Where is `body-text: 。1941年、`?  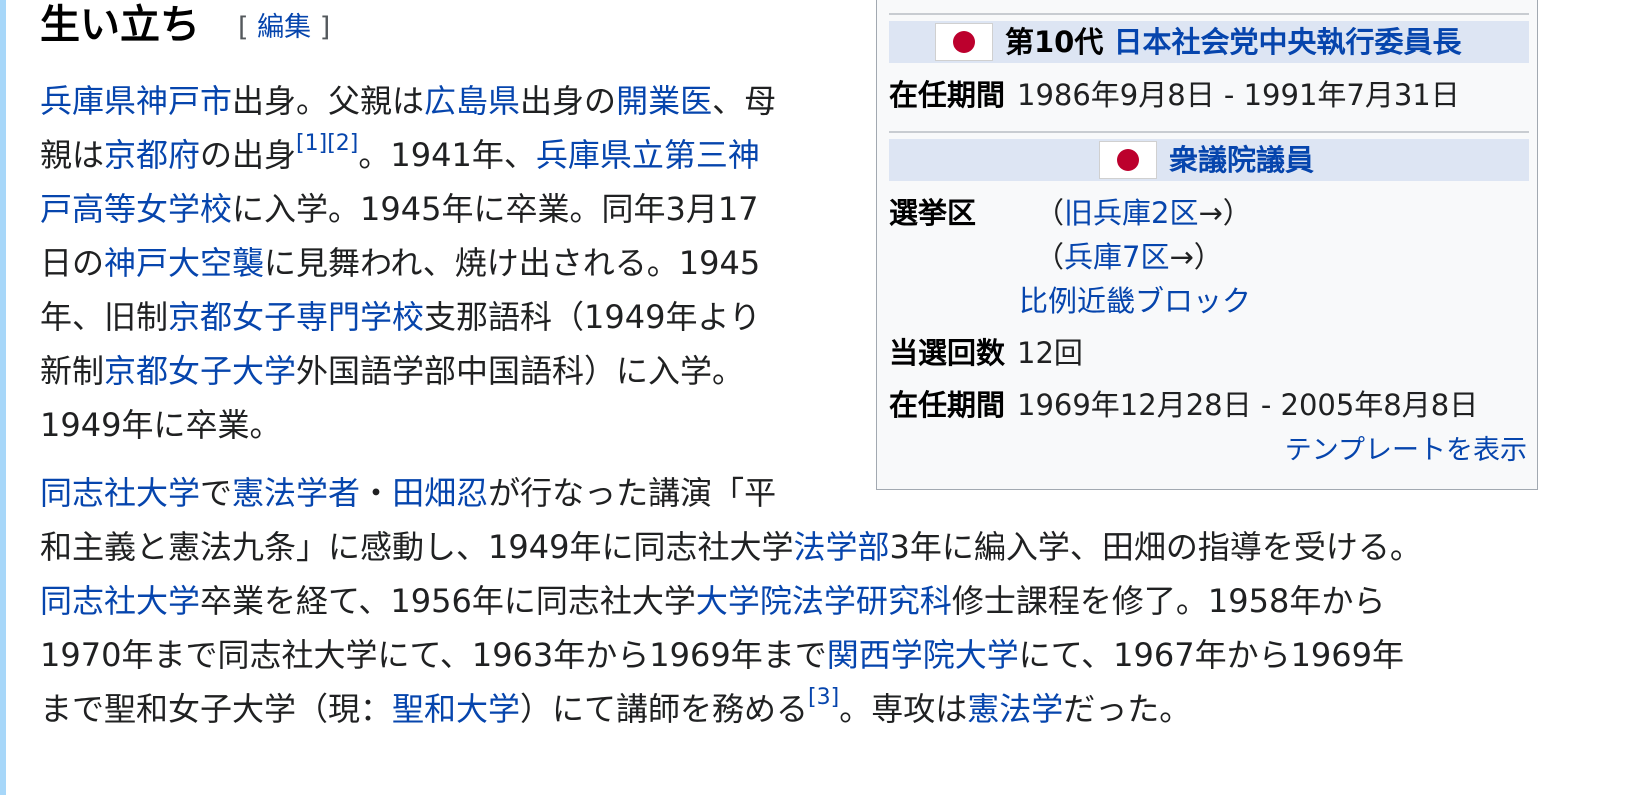
body-text: 。1941年、 is located at coordinates (447, 155).